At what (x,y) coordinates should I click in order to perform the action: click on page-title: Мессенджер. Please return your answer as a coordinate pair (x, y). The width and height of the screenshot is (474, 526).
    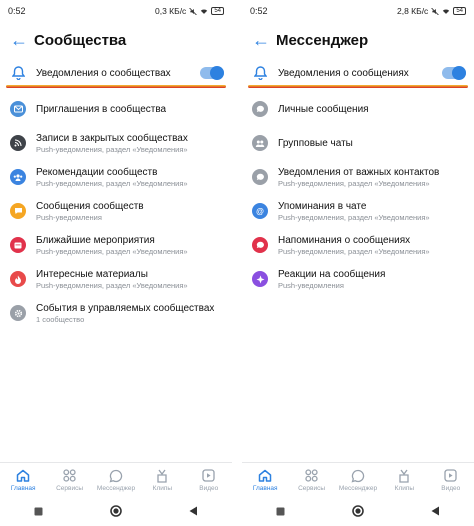
    Looking at the image, I should click on (322, 40).